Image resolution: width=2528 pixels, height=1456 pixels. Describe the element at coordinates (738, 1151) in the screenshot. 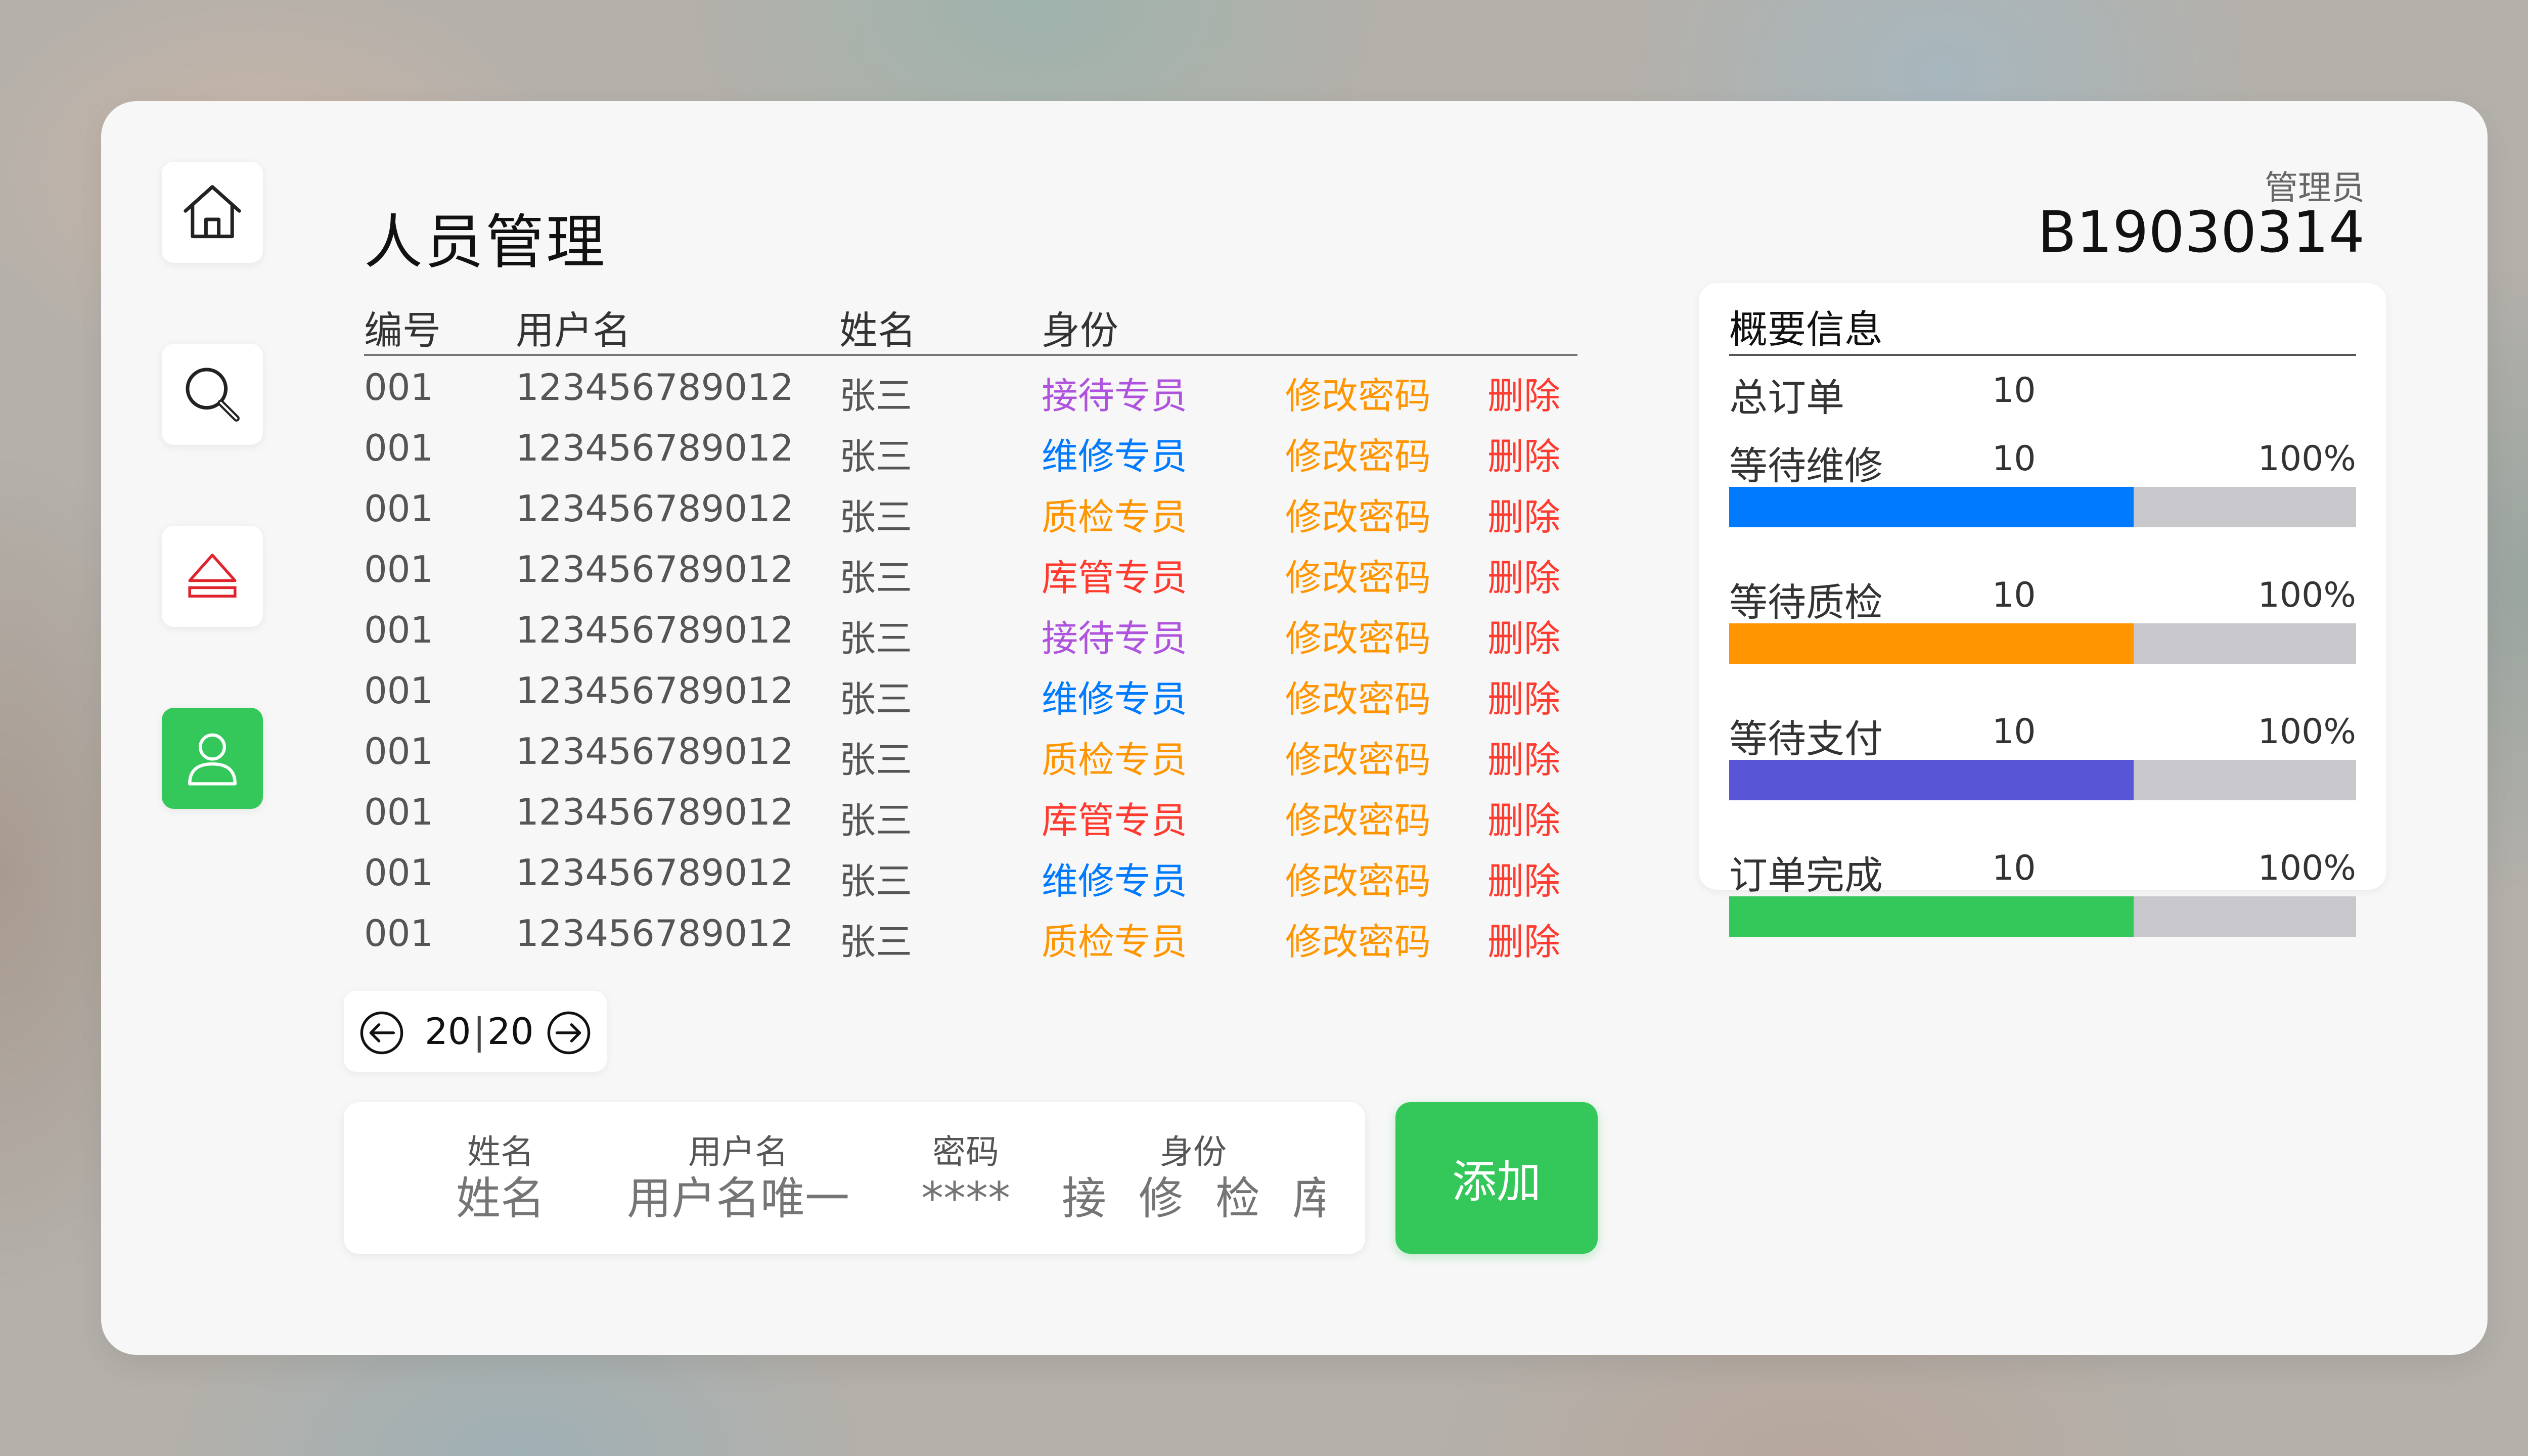

I see `username-field-label: 用户名` at that location.